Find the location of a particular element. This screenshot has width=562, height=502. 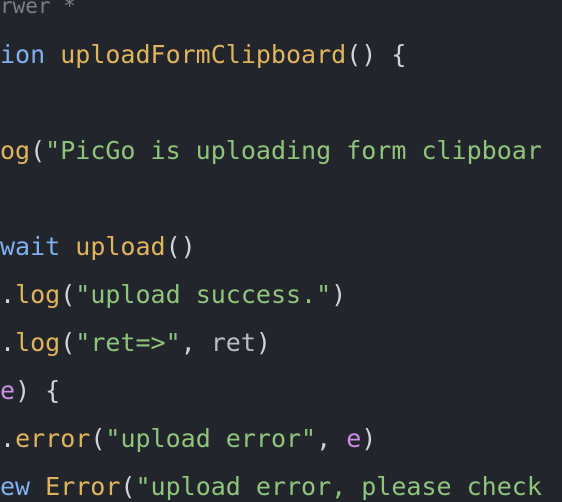

code-token: error is located at coordinates (53, 438).